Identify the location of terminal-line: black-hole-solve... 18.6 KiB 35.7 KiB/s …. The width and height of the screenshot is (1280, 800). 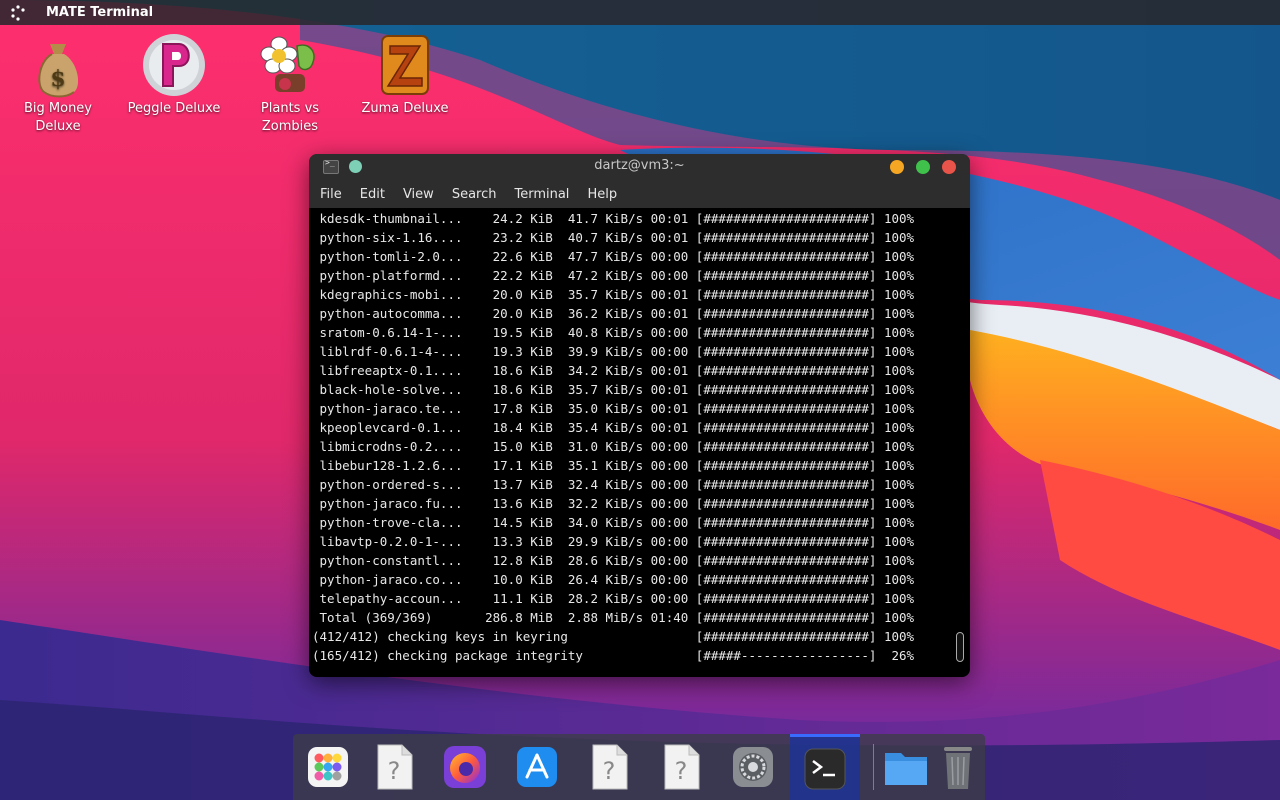
(613, 389).